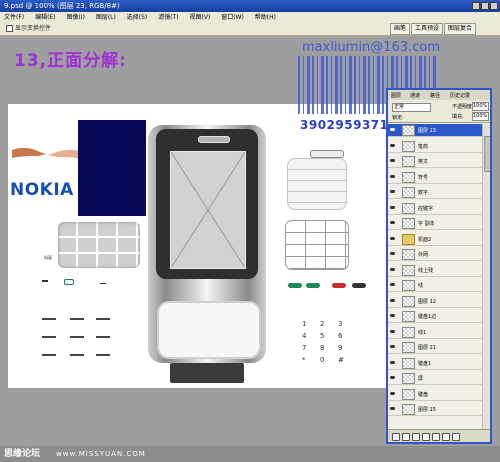 The width and height of the screenshot is (500, 462). Describe the element at coordinates (406, 437) in the screenshot. I see `layer-style-icon` at that location.